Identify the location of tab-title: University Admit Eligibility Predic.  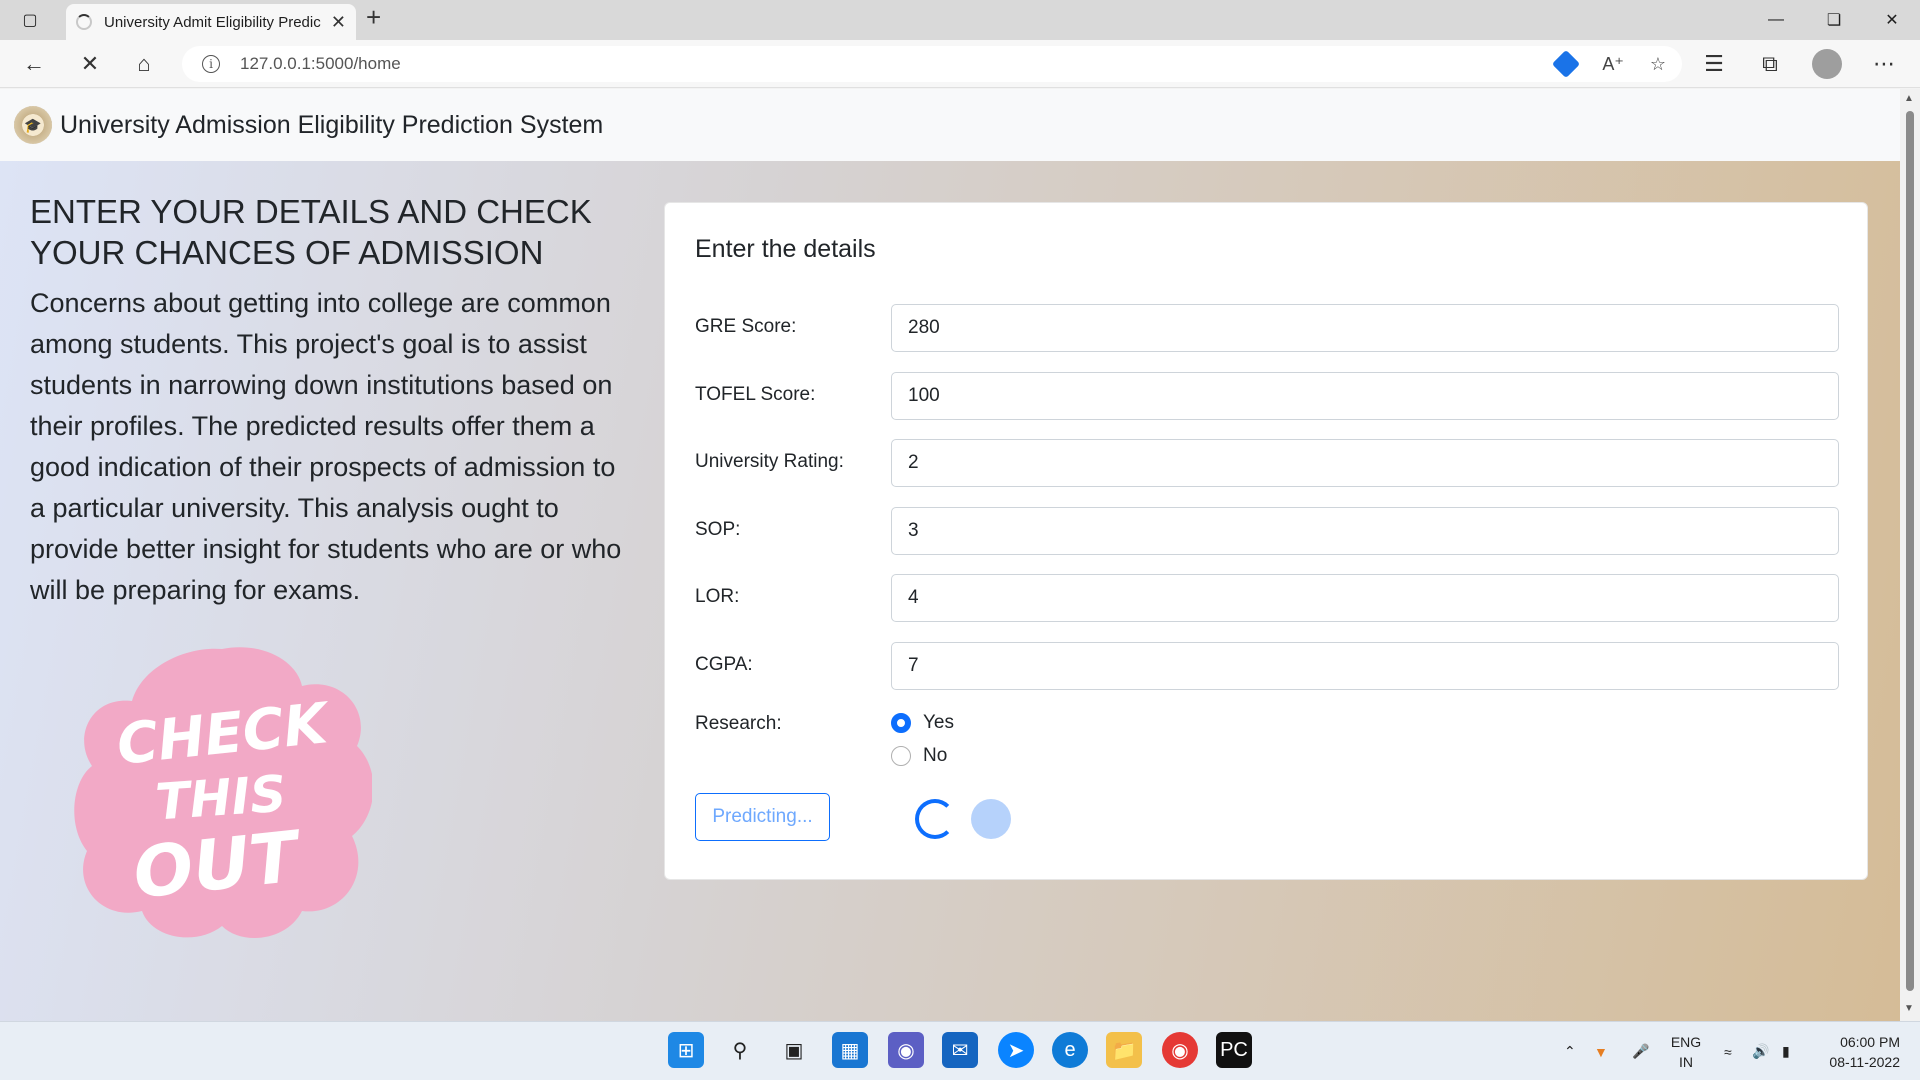
(212, 22).